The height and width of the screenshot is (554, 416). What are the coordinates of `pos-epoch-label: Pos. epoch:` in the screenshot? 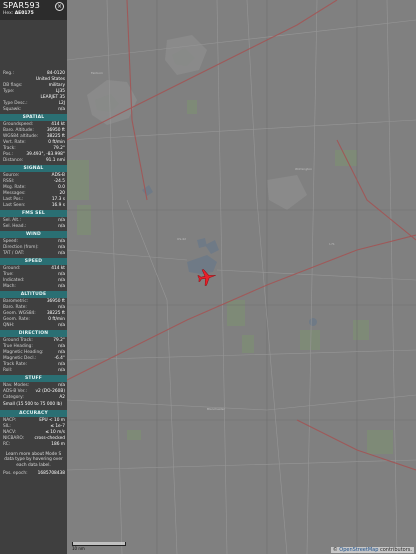 It's located at (15, 473).